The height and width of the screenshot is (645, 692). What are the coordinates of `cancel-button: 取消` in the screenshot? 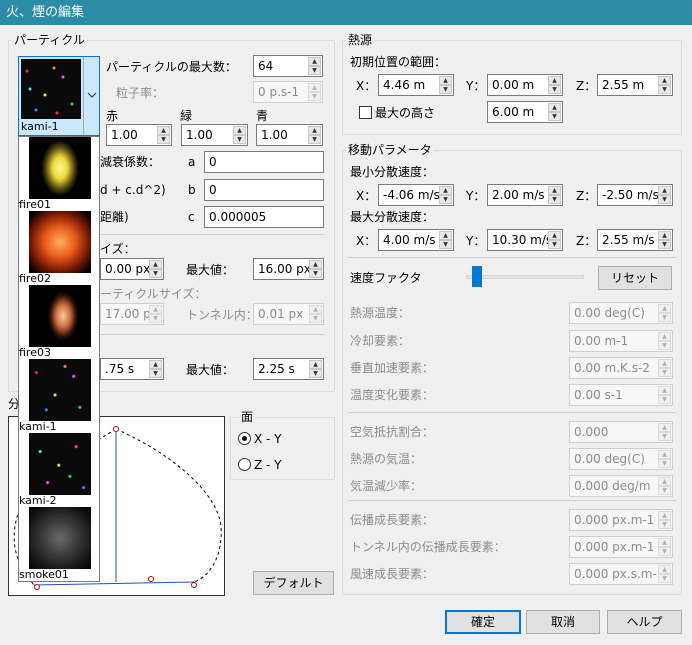 It's located at (563, 622).